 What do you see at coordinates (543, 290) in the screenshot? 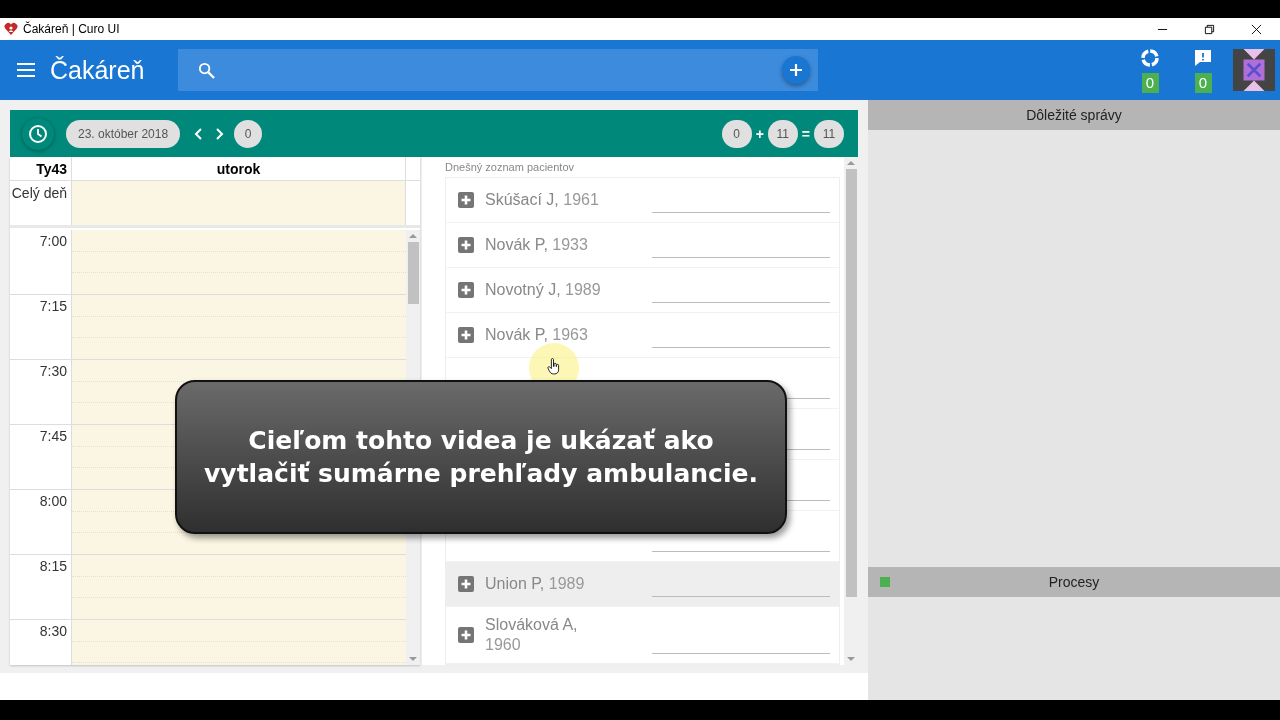
I see `patient-name: Novotný J, 1989` at bounding box center [543, 290].